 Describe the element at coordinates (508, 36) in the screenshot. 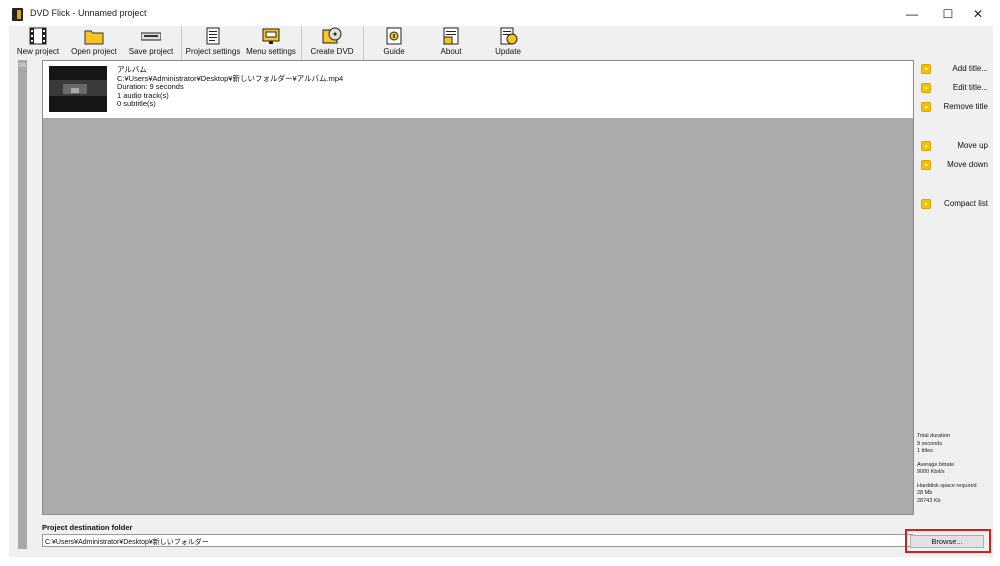

I see `update-icon` at that location.